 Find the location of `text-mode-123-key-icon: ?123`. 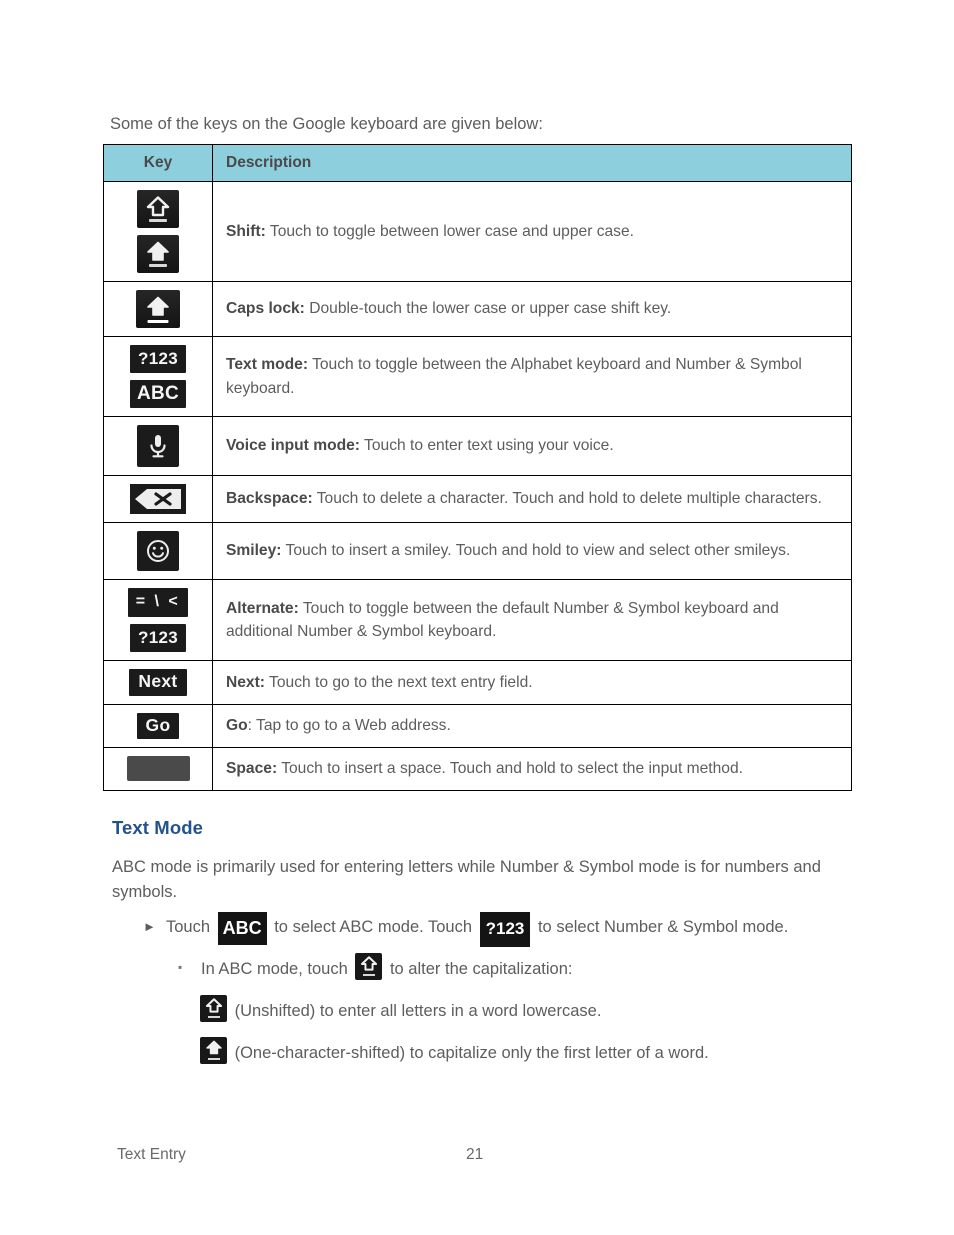

text-mode-123-key-icon: ?123 is located at coordinates (158, 359).